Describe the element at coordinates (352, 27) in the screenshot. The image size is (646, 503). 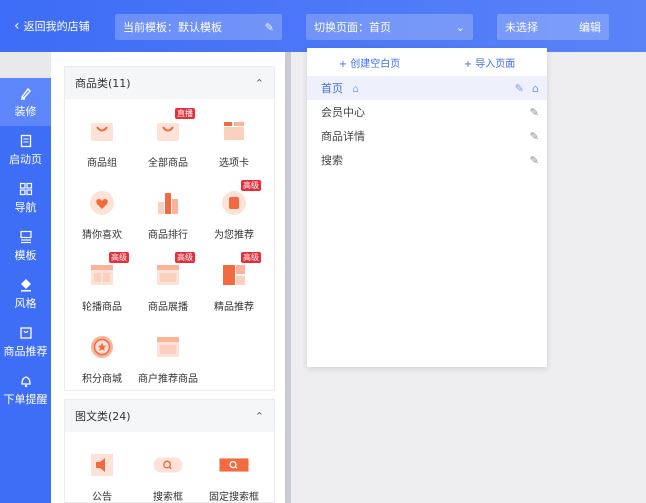
I see `page-switch-label: 切换页面：首页` at that location.